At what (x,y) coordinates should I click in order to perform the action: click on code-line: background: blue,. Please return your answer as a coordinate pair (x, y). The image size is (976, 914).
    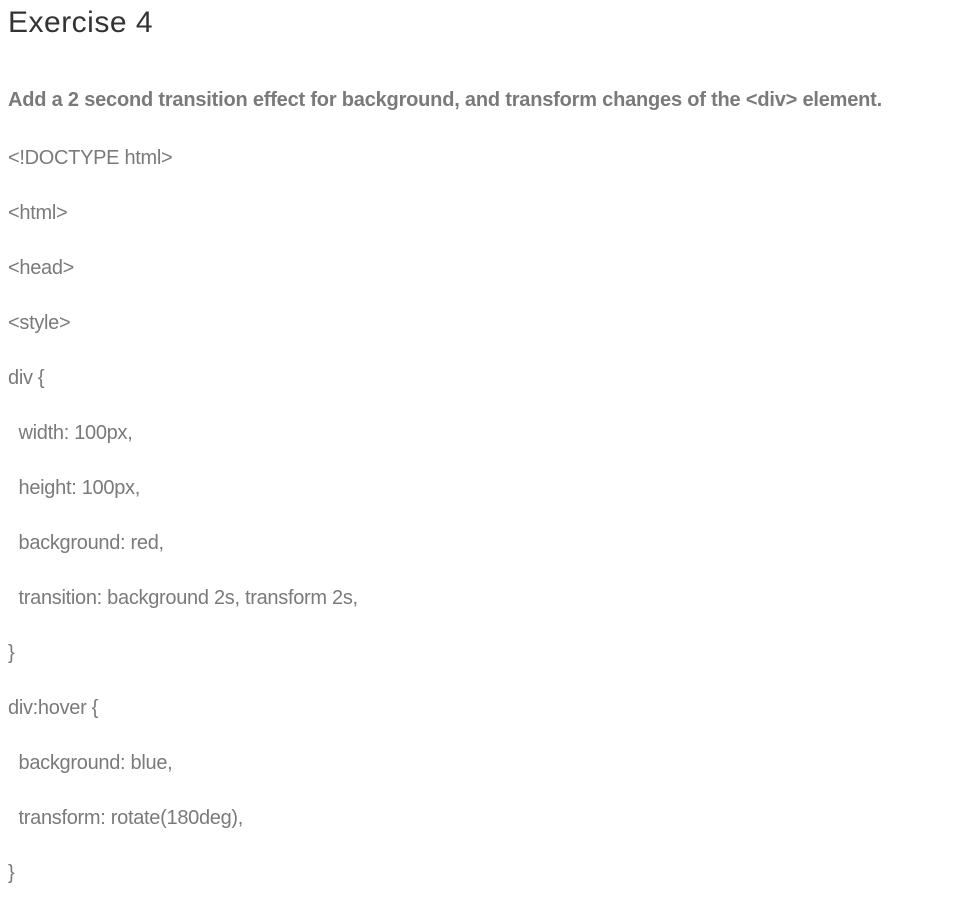
    Looking at the image, I should click on (90, 763).